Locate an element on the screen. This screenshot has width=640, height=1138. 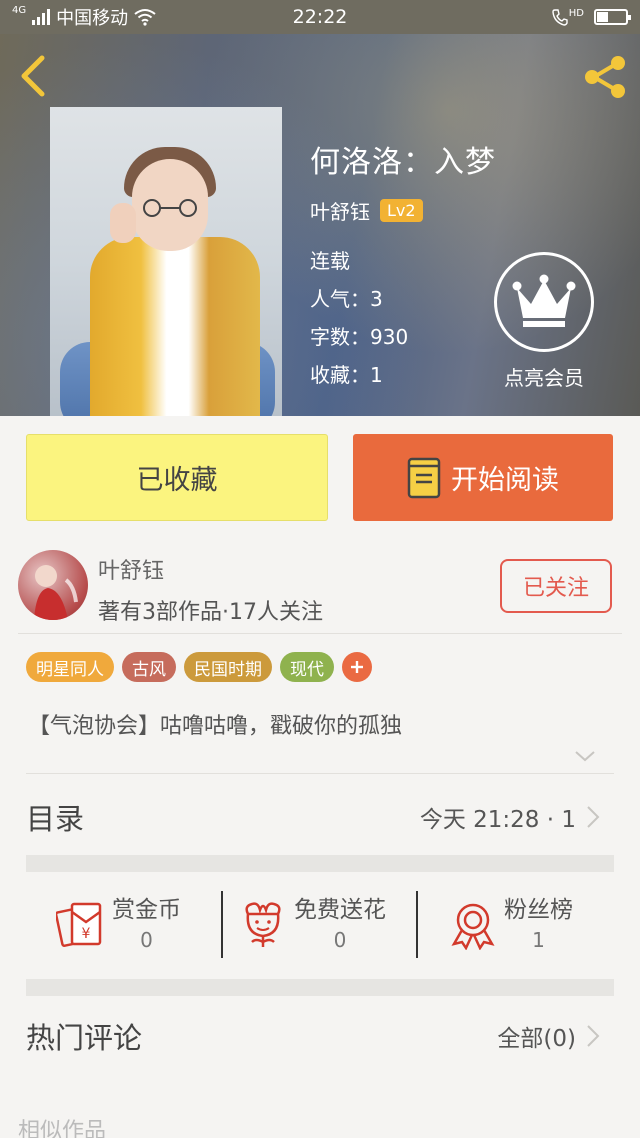
cover-figure-jacket is located at coordinates (175, 326).